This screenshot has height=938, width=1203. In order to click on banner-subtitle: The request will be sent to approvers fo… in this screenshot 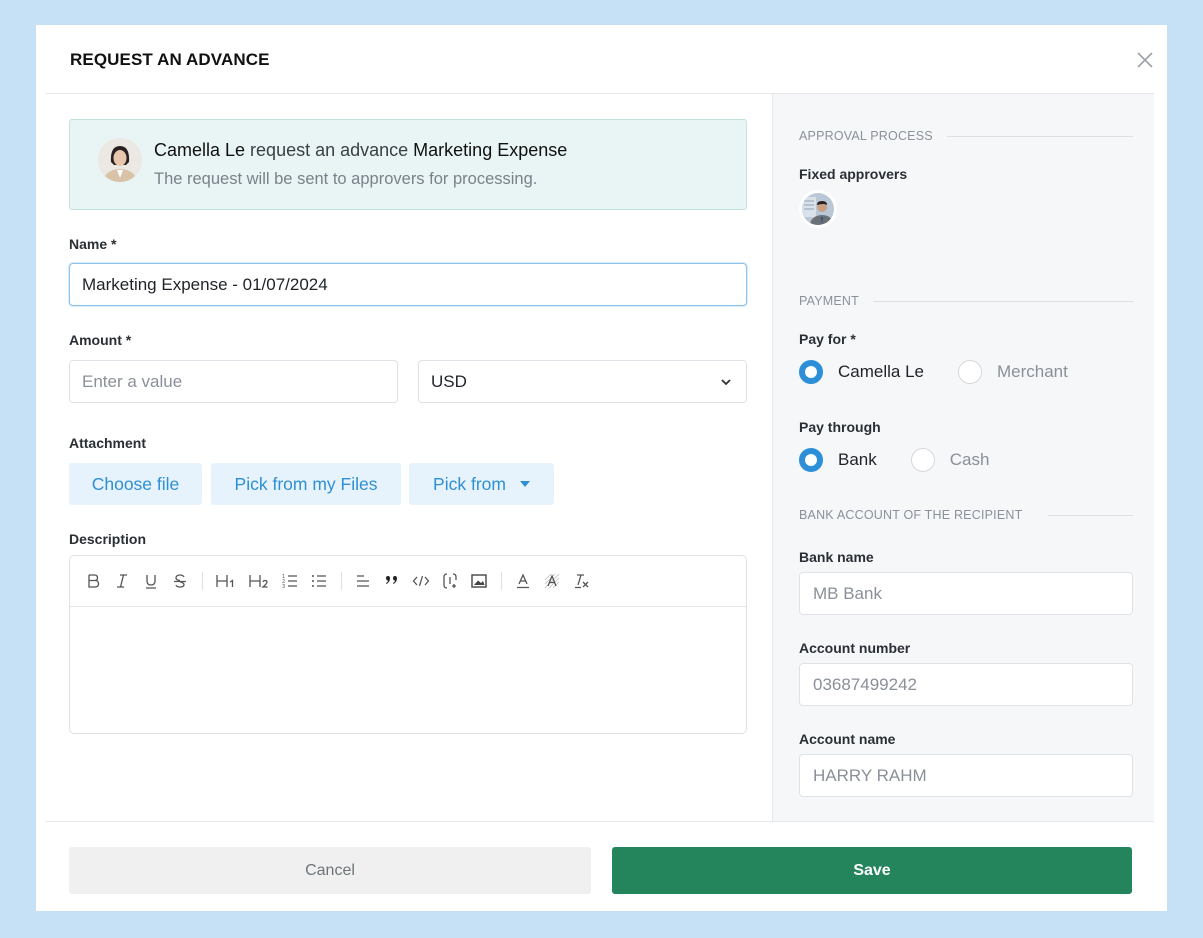, I will do `click(346, 179)`.